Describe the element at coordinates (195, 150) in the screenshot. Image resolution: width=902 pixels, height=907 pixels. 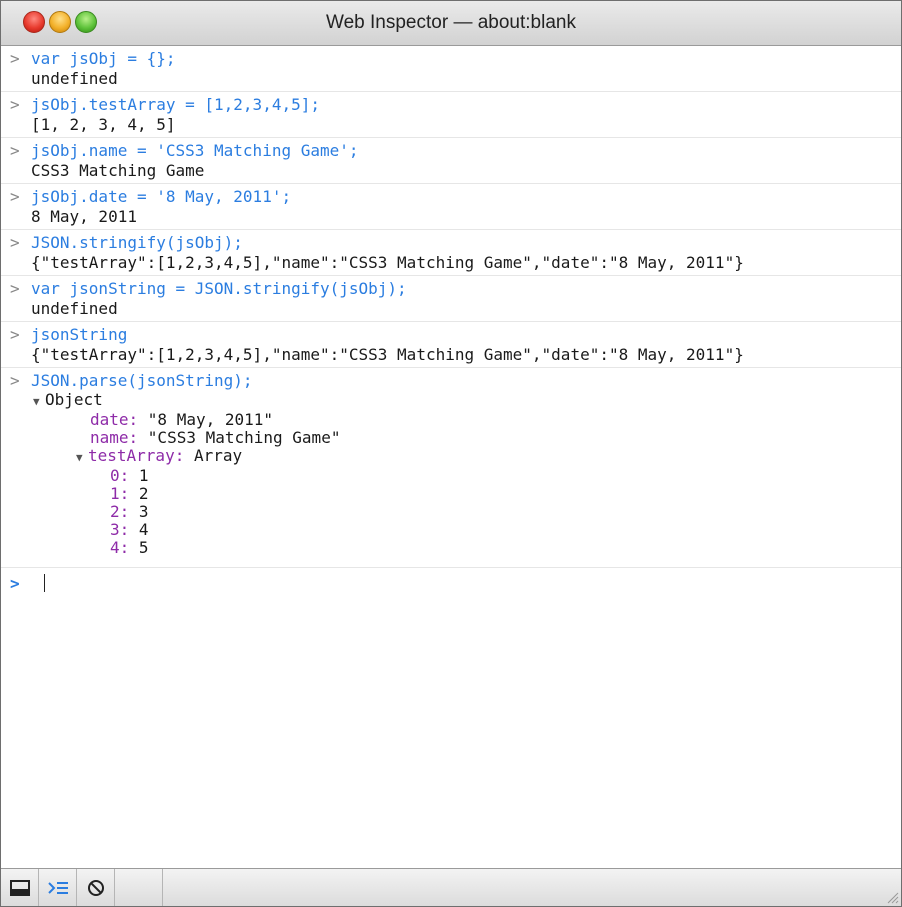
I see `console-command: jsObj.name = 'CSS3 Matching Game';` at that location.